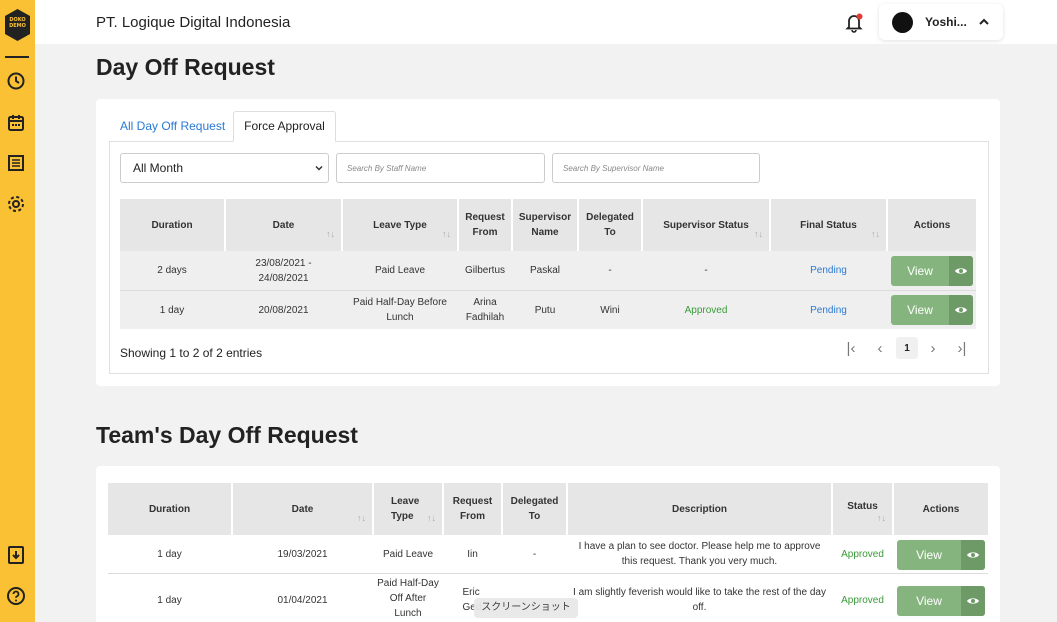 The width and height of the screenshot is (1057, 622). Describe the element at coordinates (283, 270) in the screenshot. I see `cell-date: 23/08/2021 - 24/08/2021` at that location.